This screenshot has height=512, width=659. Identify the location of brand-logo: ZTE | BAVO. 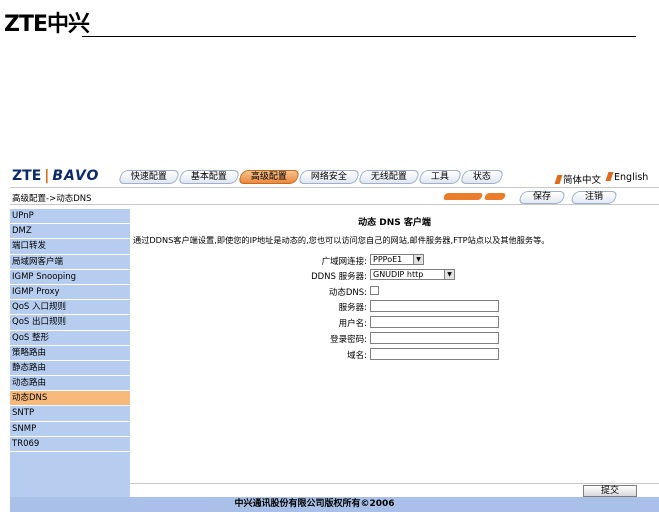
(56, 176).